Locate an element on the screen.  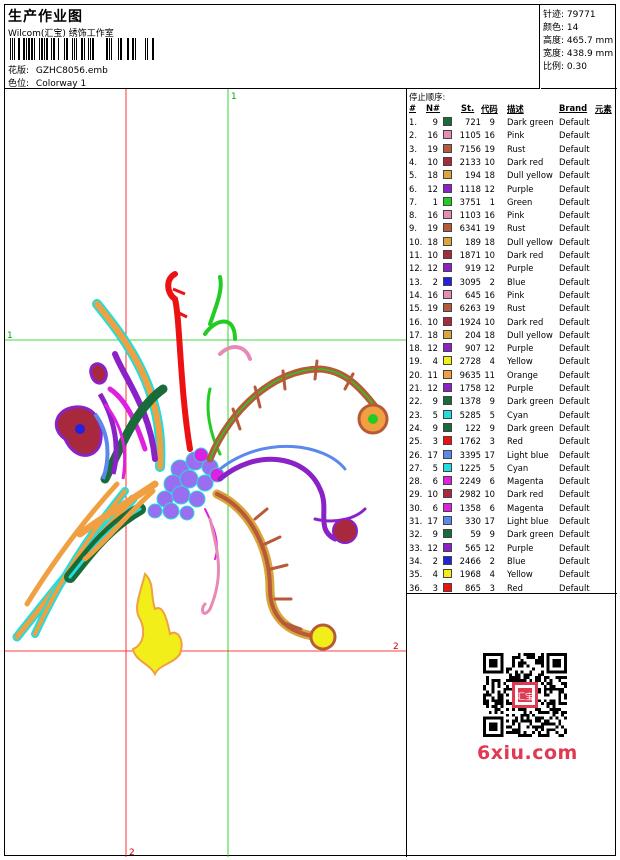
stop-row-desc: Red is located at coordinates (515, 587).